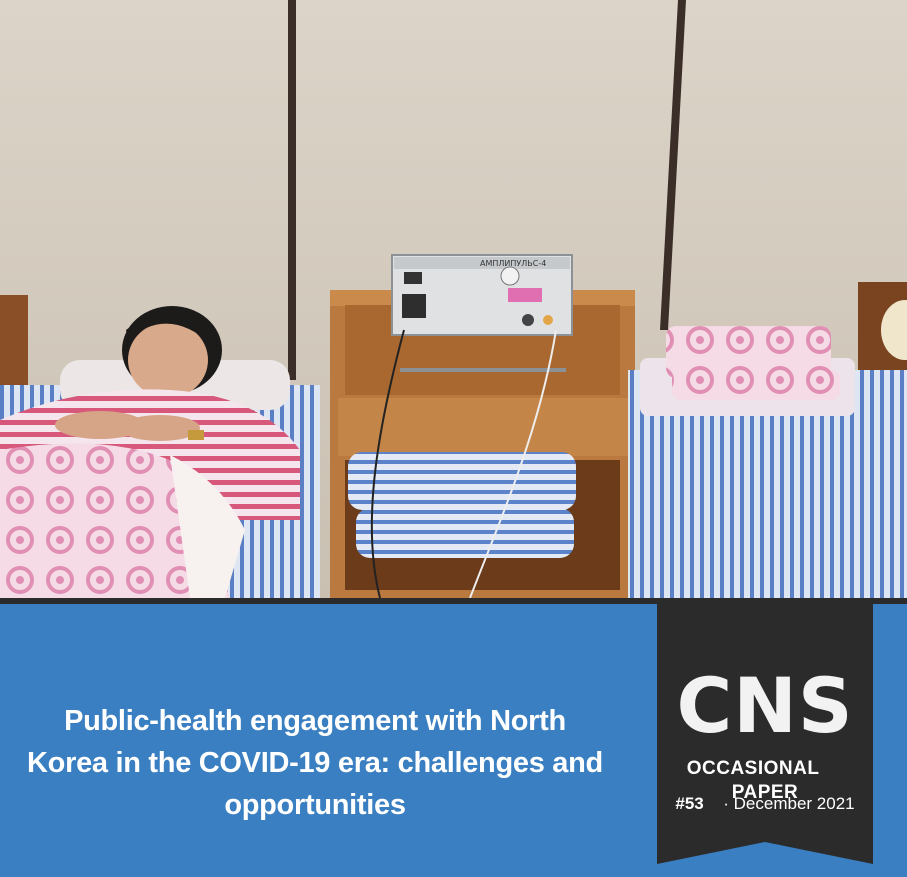 Image resolution: width=907 pixels, height=877 pixels. Describe the element at coordinates (689, 803) in the screenshot. I see `issue-number: #53` at that location.